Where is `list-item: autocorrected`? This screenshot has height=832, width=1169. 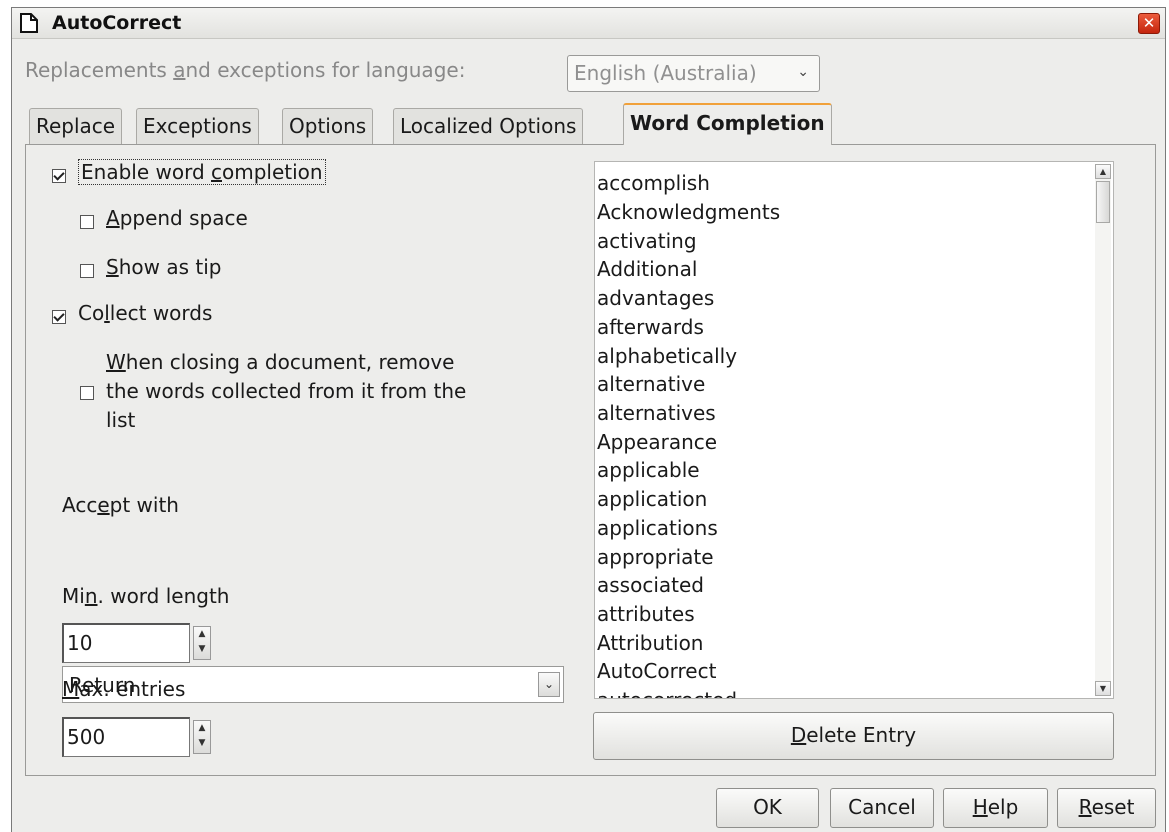
list-item: autocorrected is located at coordinates (667, 693).